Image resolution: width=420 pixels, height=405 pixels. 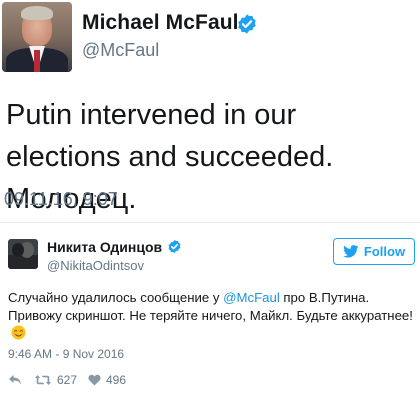 What do you see at coordinates (95, 265) in the screenshot?
I see `embedded-author-handle: @NikitaOdintsov` at bounding box center [95, 265].